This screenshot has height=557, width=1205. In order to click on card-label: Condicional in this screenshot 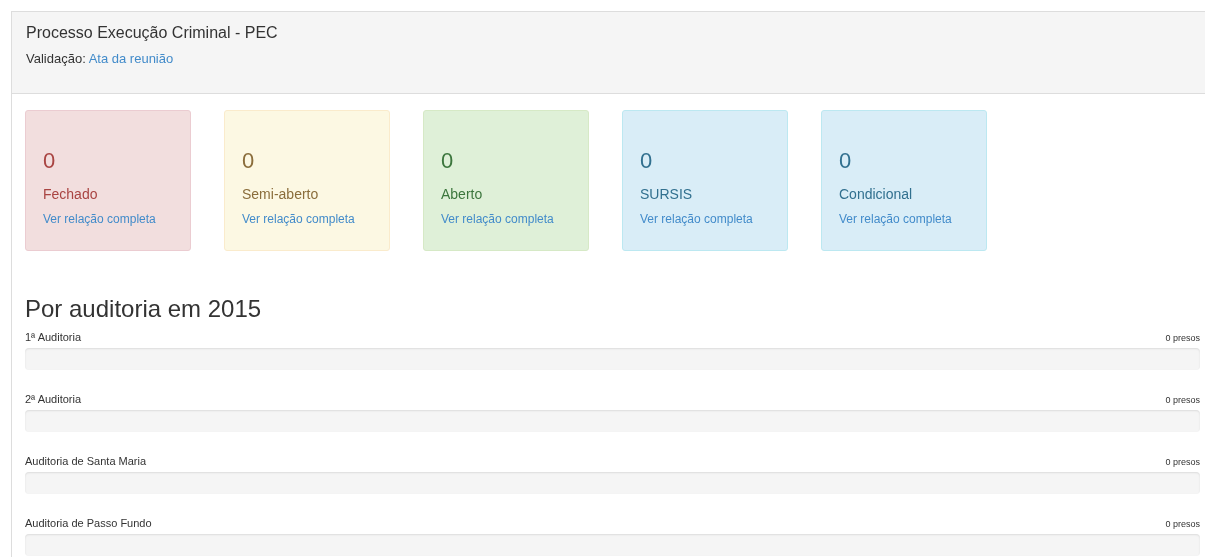, I will do `click(876, 194)`.